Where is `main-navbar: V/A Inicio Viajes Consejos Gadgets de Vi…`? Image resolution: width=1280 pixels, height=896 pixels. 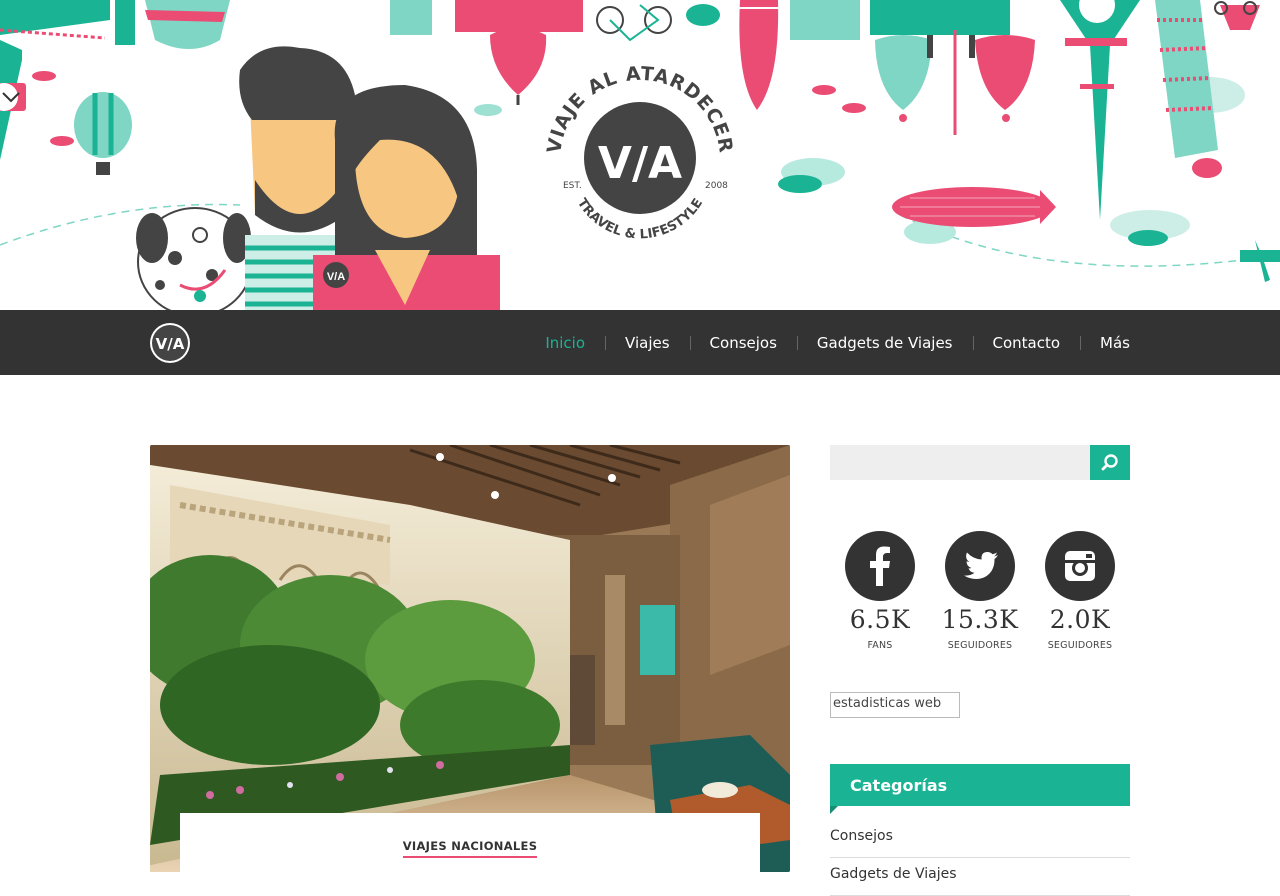 main-navbar: V/A Inicio Viajes Consejos Gadgets de Vi… is located at coordinates (640, 342).